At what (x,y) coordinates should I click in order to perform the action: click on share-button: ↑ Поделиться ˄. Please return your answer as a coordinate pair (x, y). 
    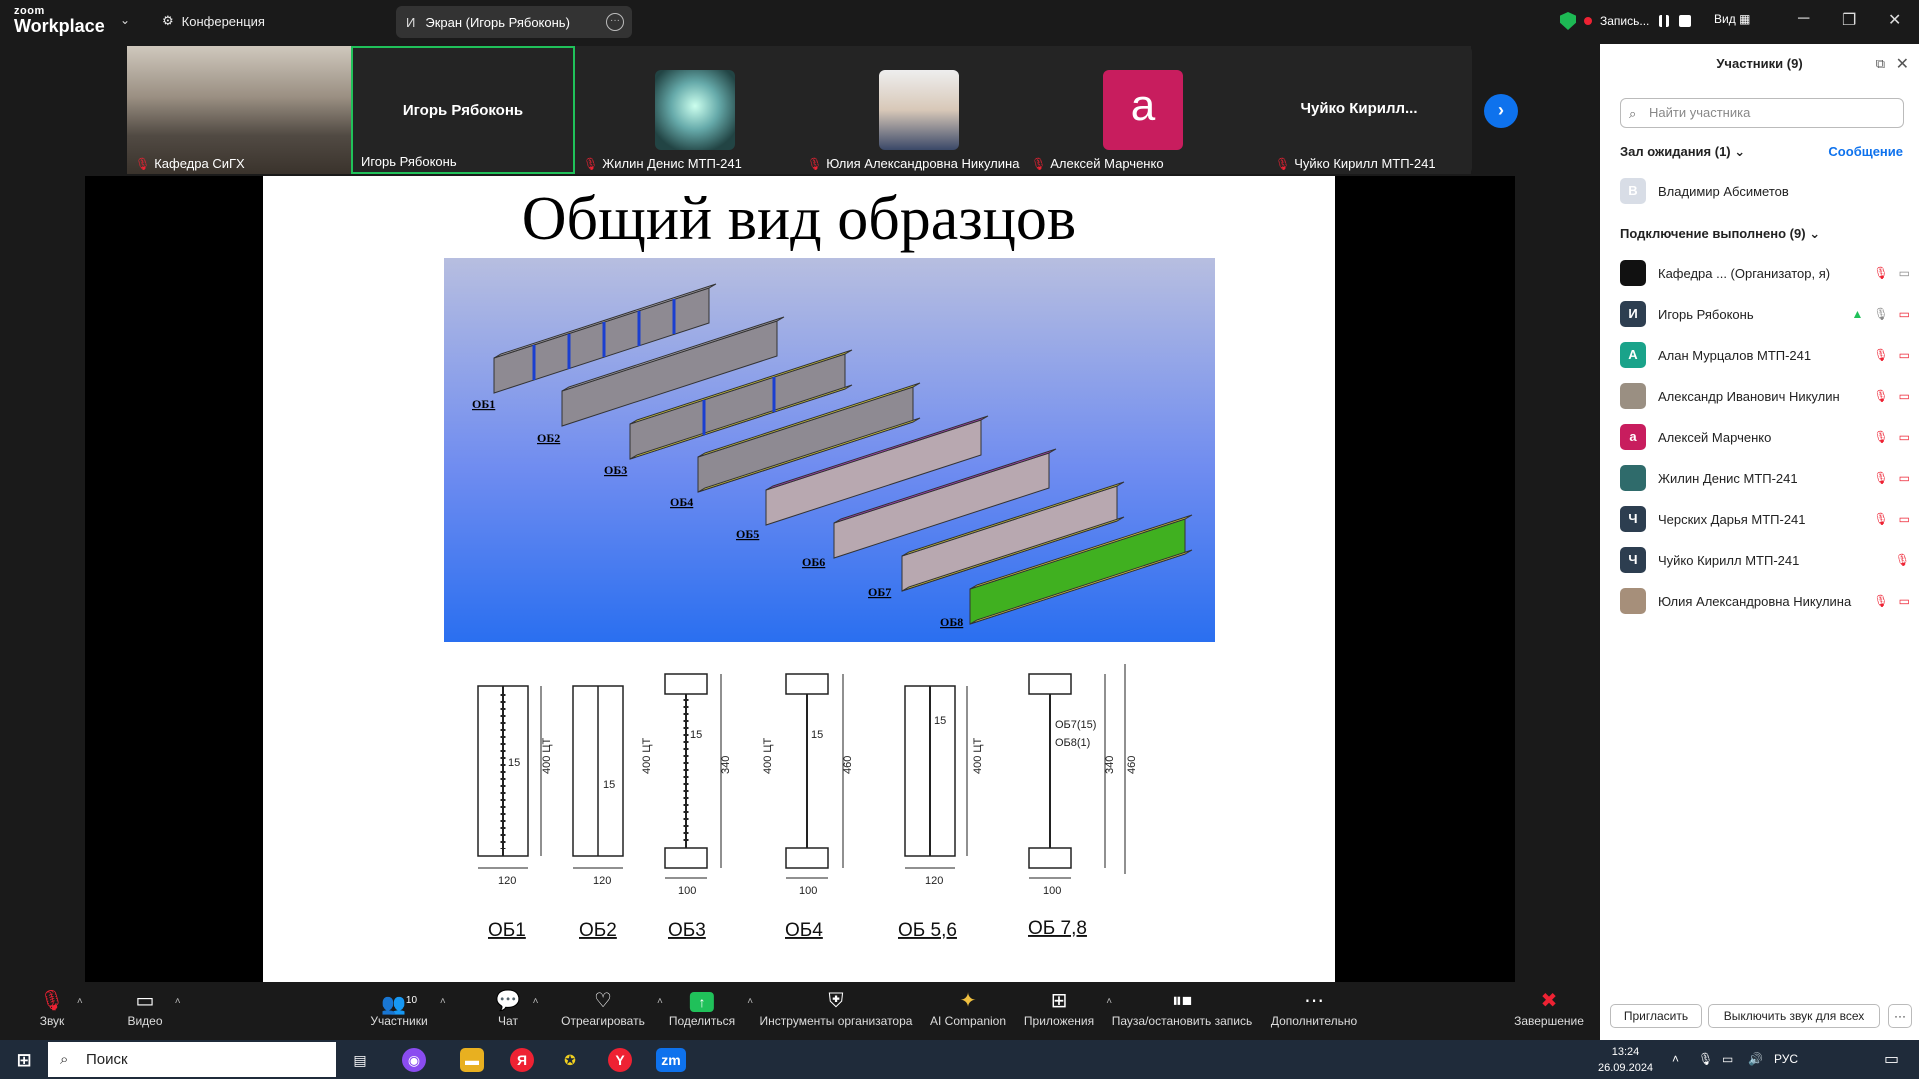
    Looking at the image, I should click on (711, 1008).